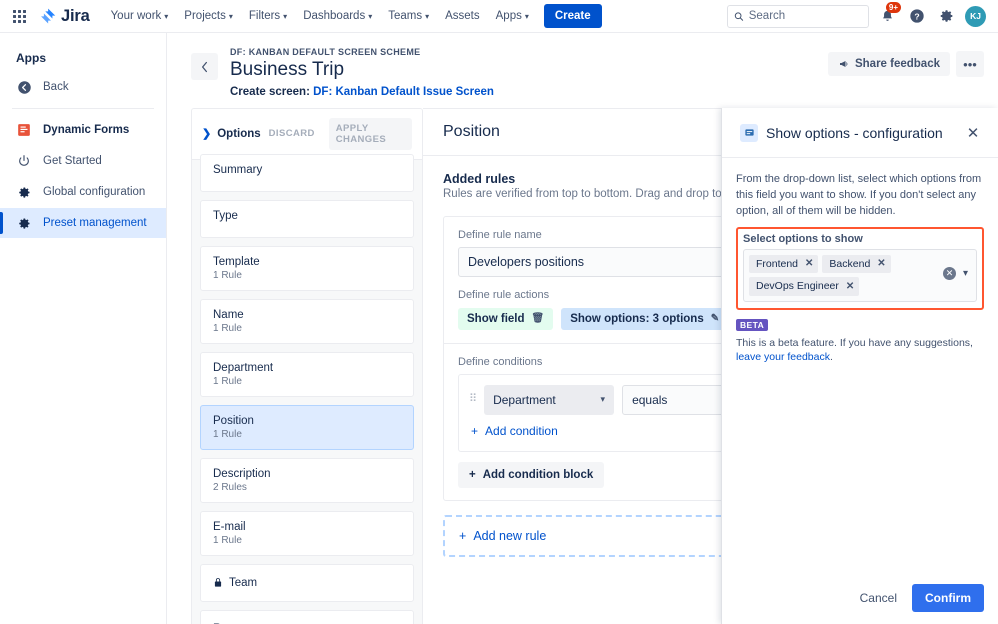  What do you see at coordinates (496, 318) in the screenshot?
I see `action-chip-label: Show field` at bounding box center [496, 318].